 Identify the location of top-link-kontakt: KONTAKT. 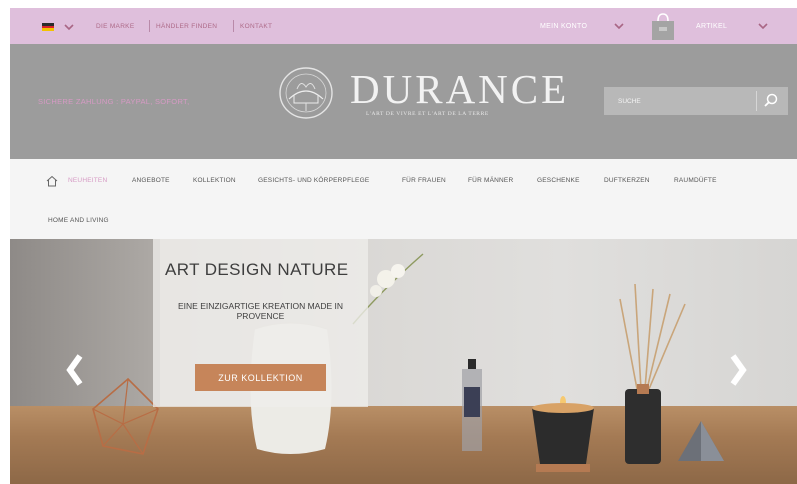
(256, 26).